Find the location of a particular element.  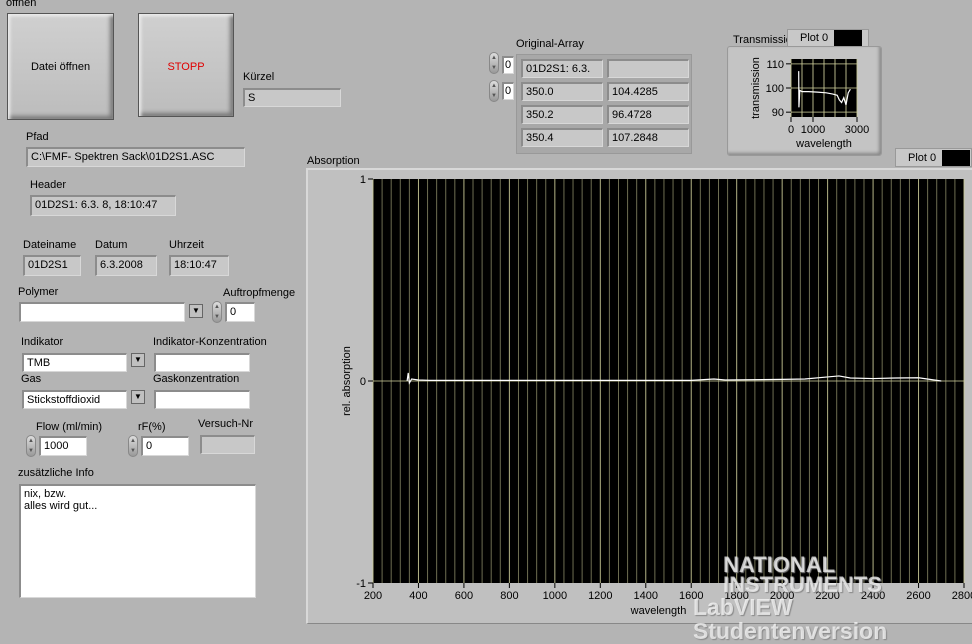

x-tick-label: 3000 is located at coordinates (857, 130).